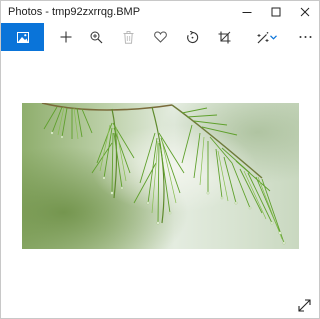 The width and height of the screenshot is (320, 319). Describe the element at coordinates (74, 12) in the screenshot. I see `window-title: Photos - tmp92zxrrqg.BMP` at that location.